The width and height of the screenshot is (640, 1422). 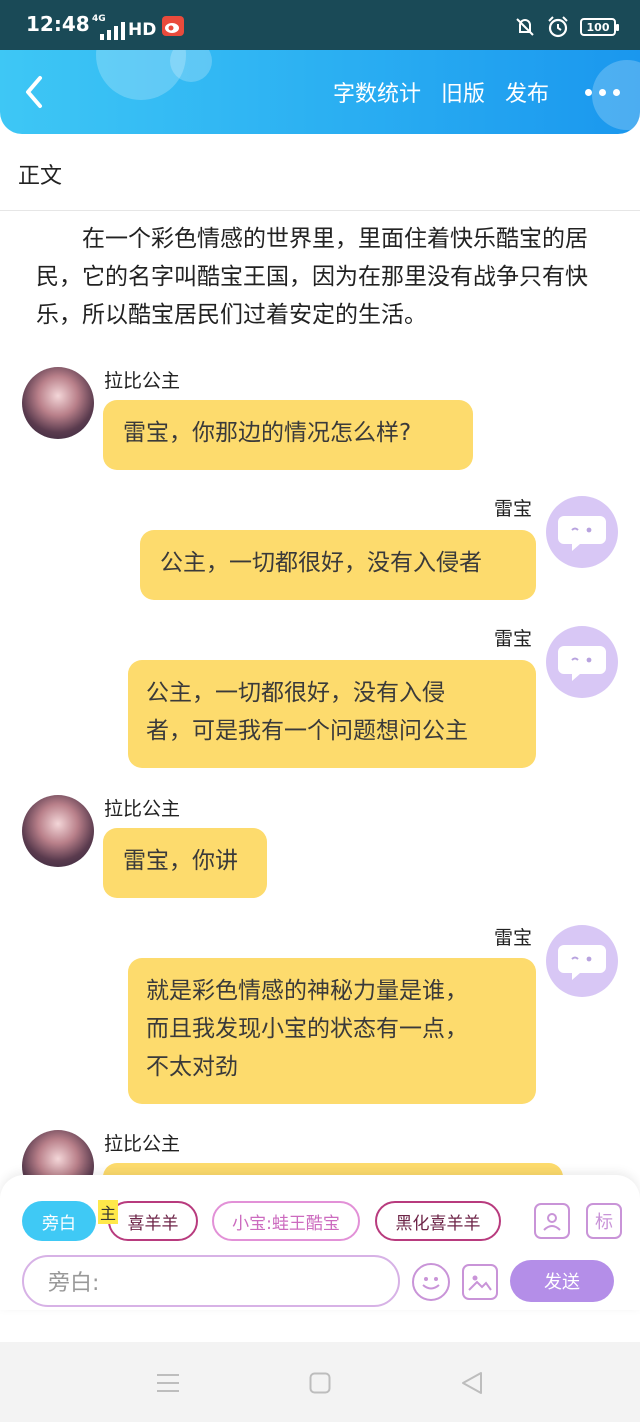 I want to click on chat-bubble: 就是彩色情感的神秘力量是谁， 而且我发现小宝的状态有一点， 不太对劲, so click(x=332, y=1031).